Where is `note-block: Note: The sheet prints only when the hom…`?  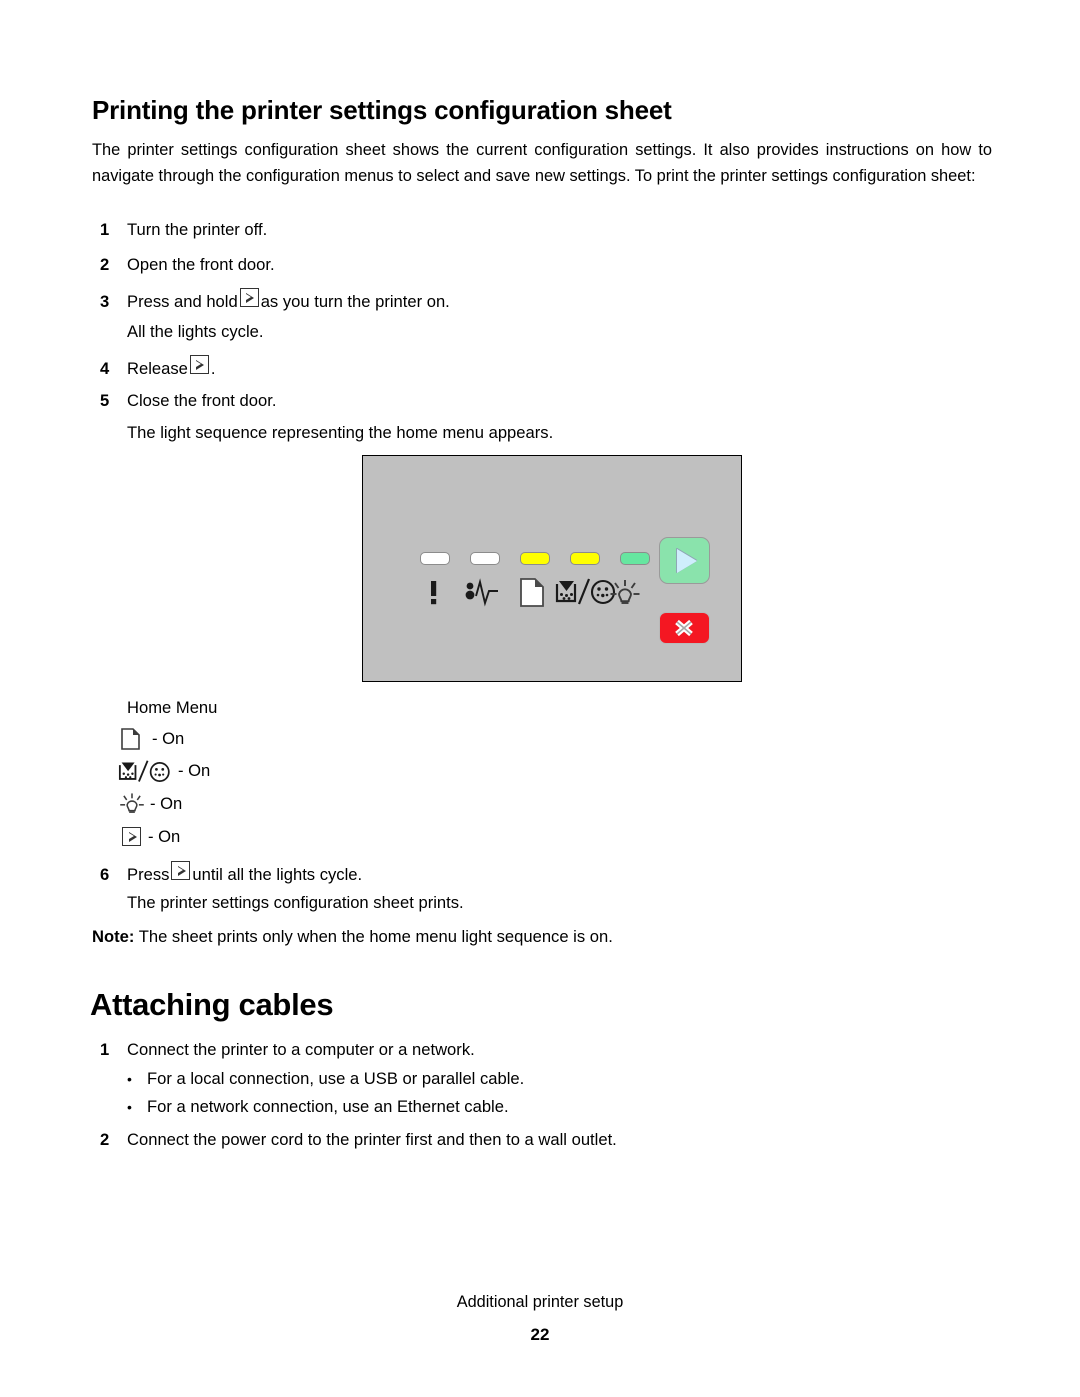
note-block: Note: The sheet prints only when the hom… is located at coordinates (352, 937).